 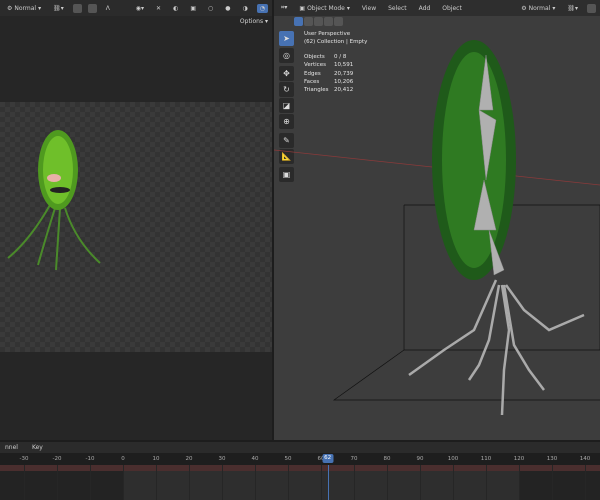 I want to click on shading-dropdown: ⚙ Normal ▾, so click(x=24, y=8).